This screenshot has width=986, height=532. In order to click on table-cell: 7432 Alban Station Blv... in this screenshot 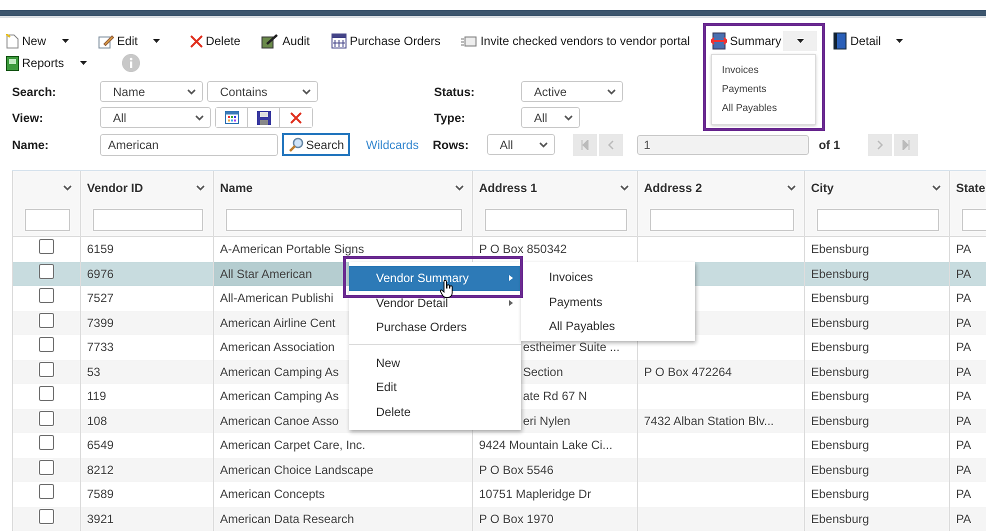, I will do `click(709, 421)`.